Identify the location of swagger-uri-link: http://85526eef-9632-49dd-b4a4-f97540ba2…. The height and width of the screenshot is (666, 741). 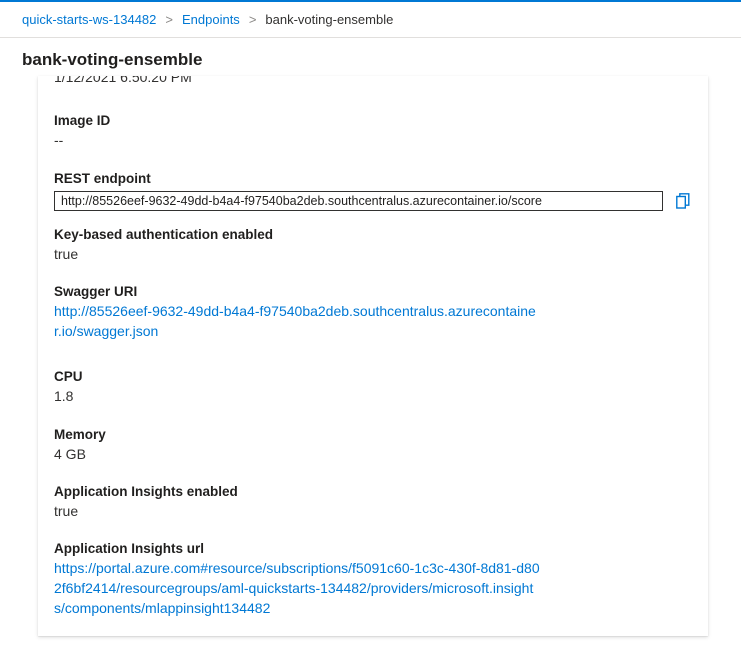
(374, 321).